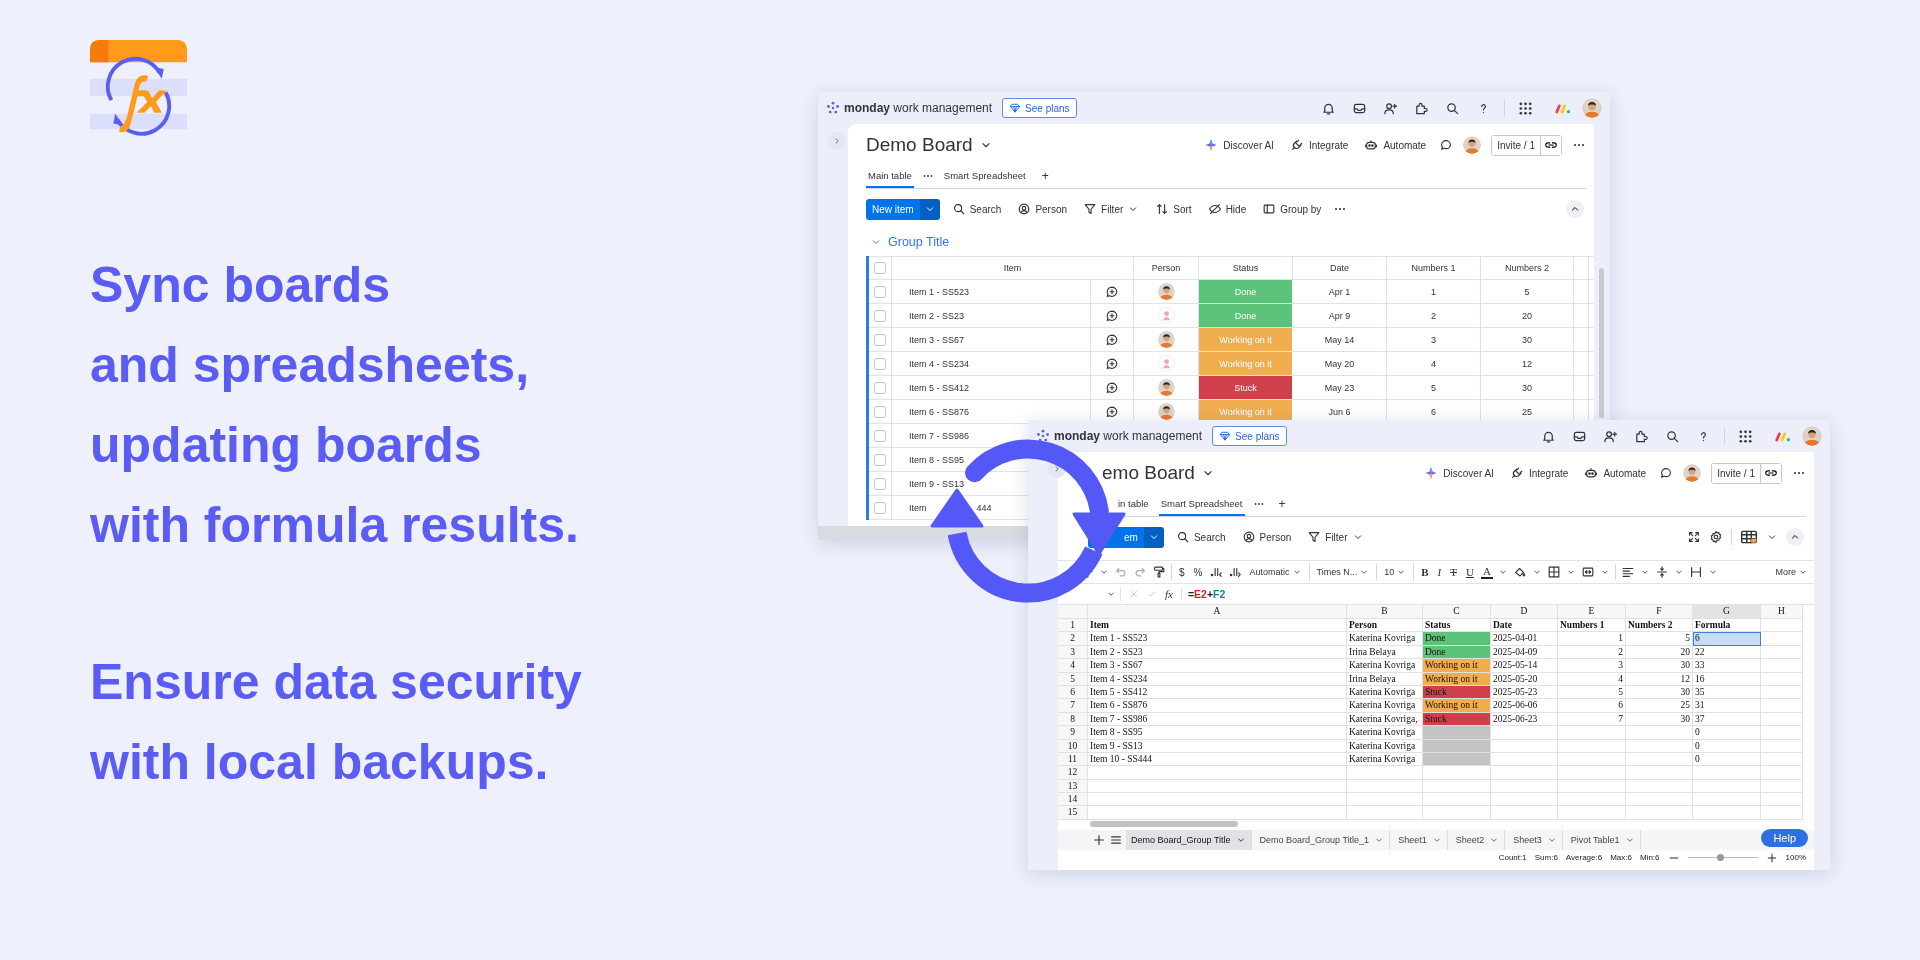 This screenshot has width=1920, height=960. Describe the element at coordinates (1749, 537) in the screenshot. I see `table-icon` at that location.